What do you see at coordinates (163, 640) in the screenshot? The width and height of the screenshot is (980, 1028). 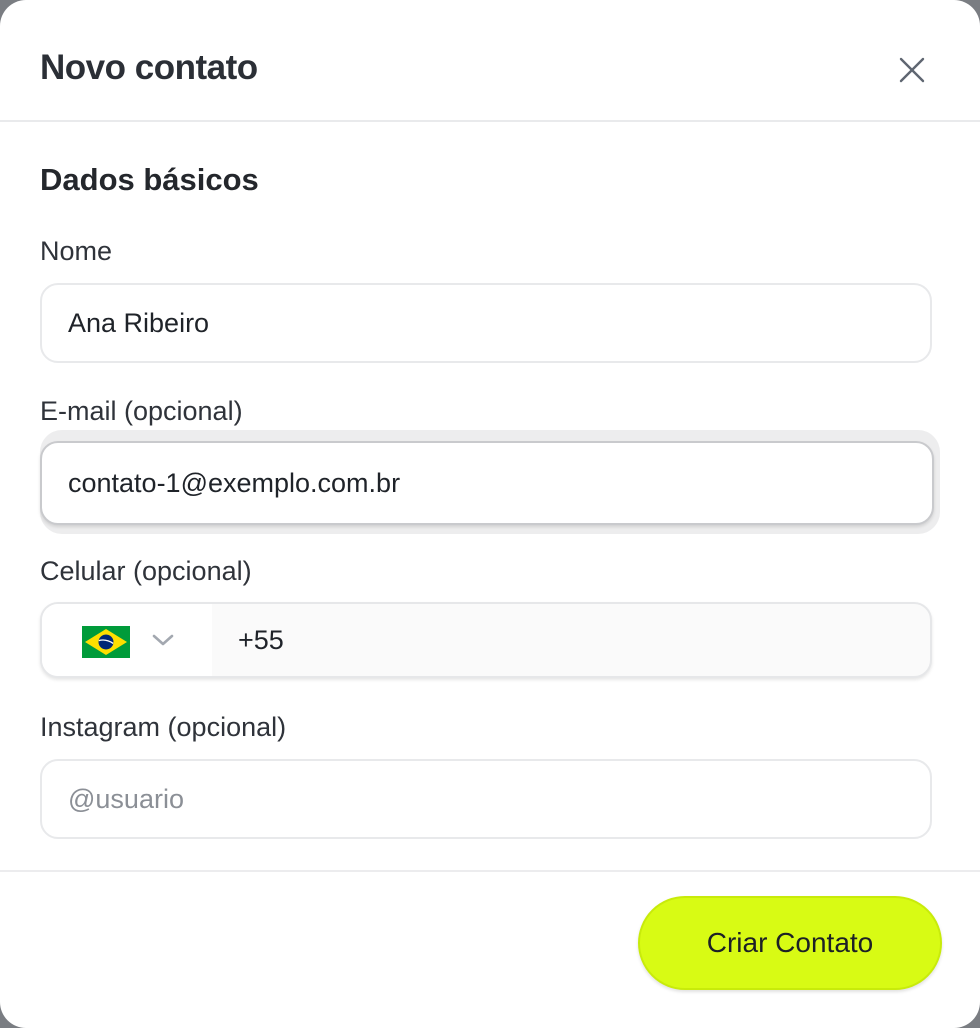 I see `chevron-down-icon` at bounding box center [163, 640].